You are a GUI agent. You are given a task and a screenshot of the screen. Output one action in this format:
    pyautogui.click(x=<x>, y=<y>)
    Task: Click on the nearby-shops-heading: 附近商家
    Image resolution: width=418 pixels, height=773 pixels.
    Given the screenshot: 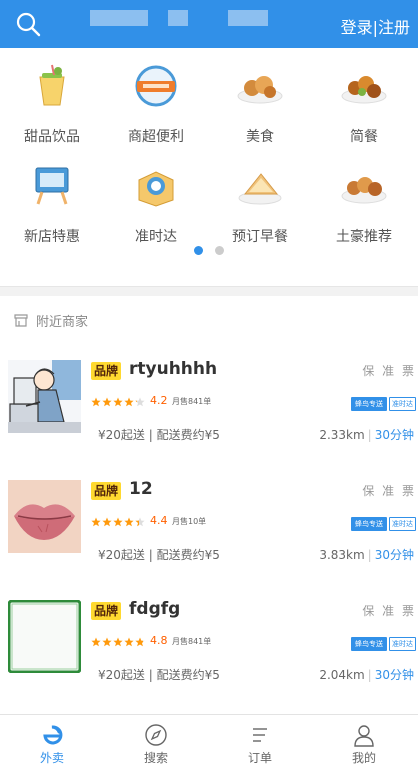 What is the action you would take?
    pyautogui.click(x=209, y=319)
    